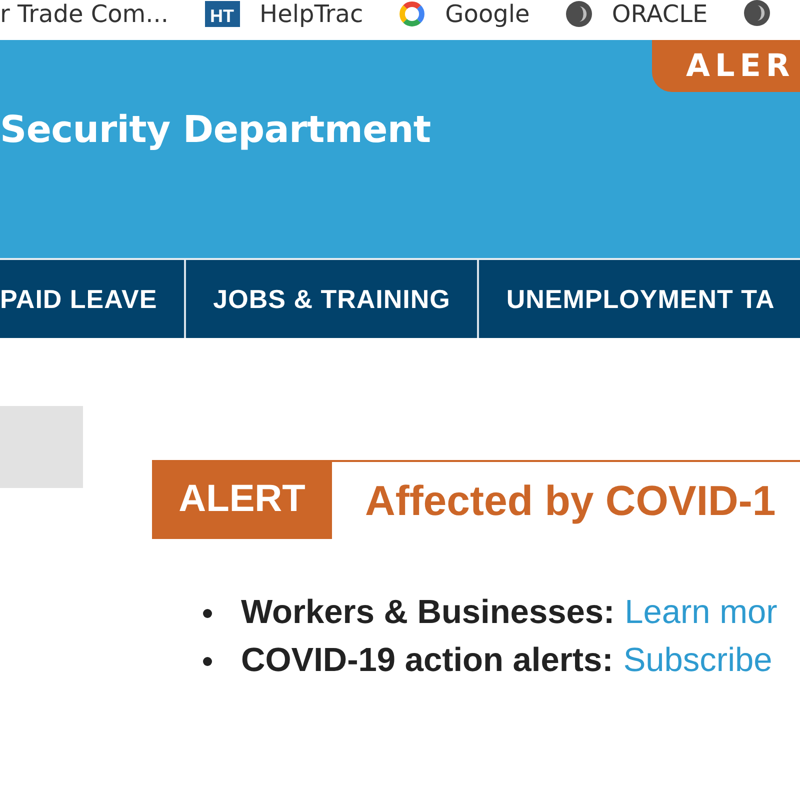 The width and height of the screenshot is (800, 800). I want to click on alert-heading: Affected by COVID-1, so click(570, 501).